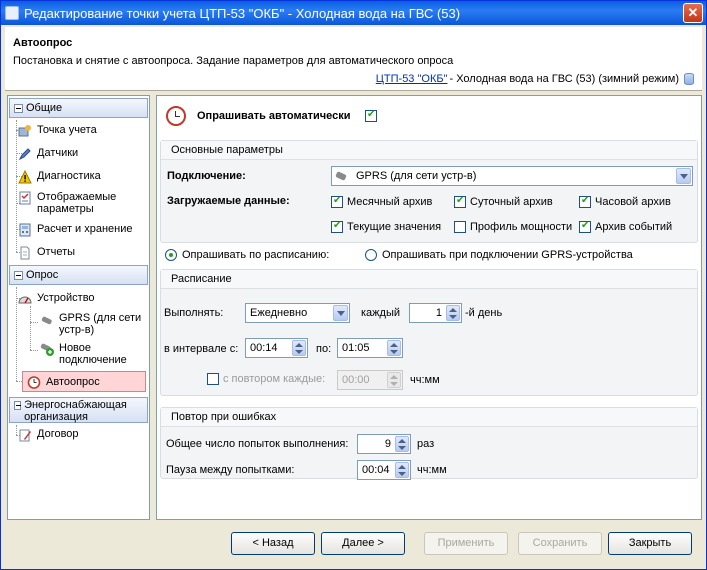 The image size is (707, 570). Describe the element at coordinates (66, 298) in the screenshot. I see `sidebar-item-label: Устройство` at that location.